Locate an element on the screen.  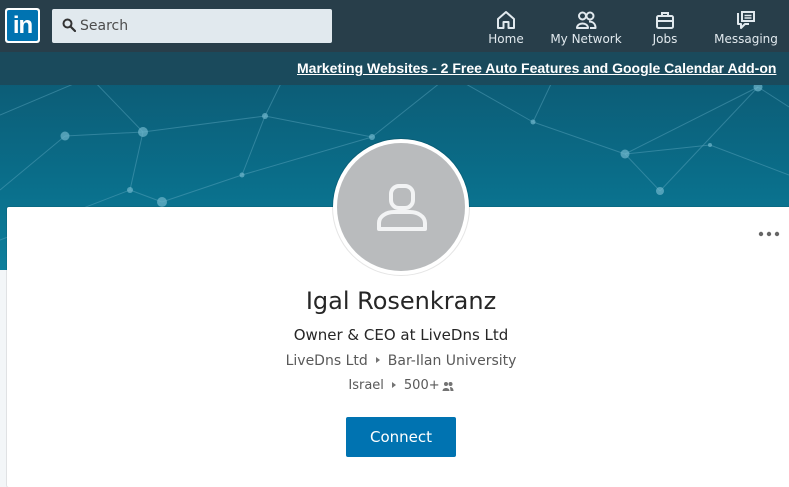
person-placeholder-icon is located at coordinates (402, 207).